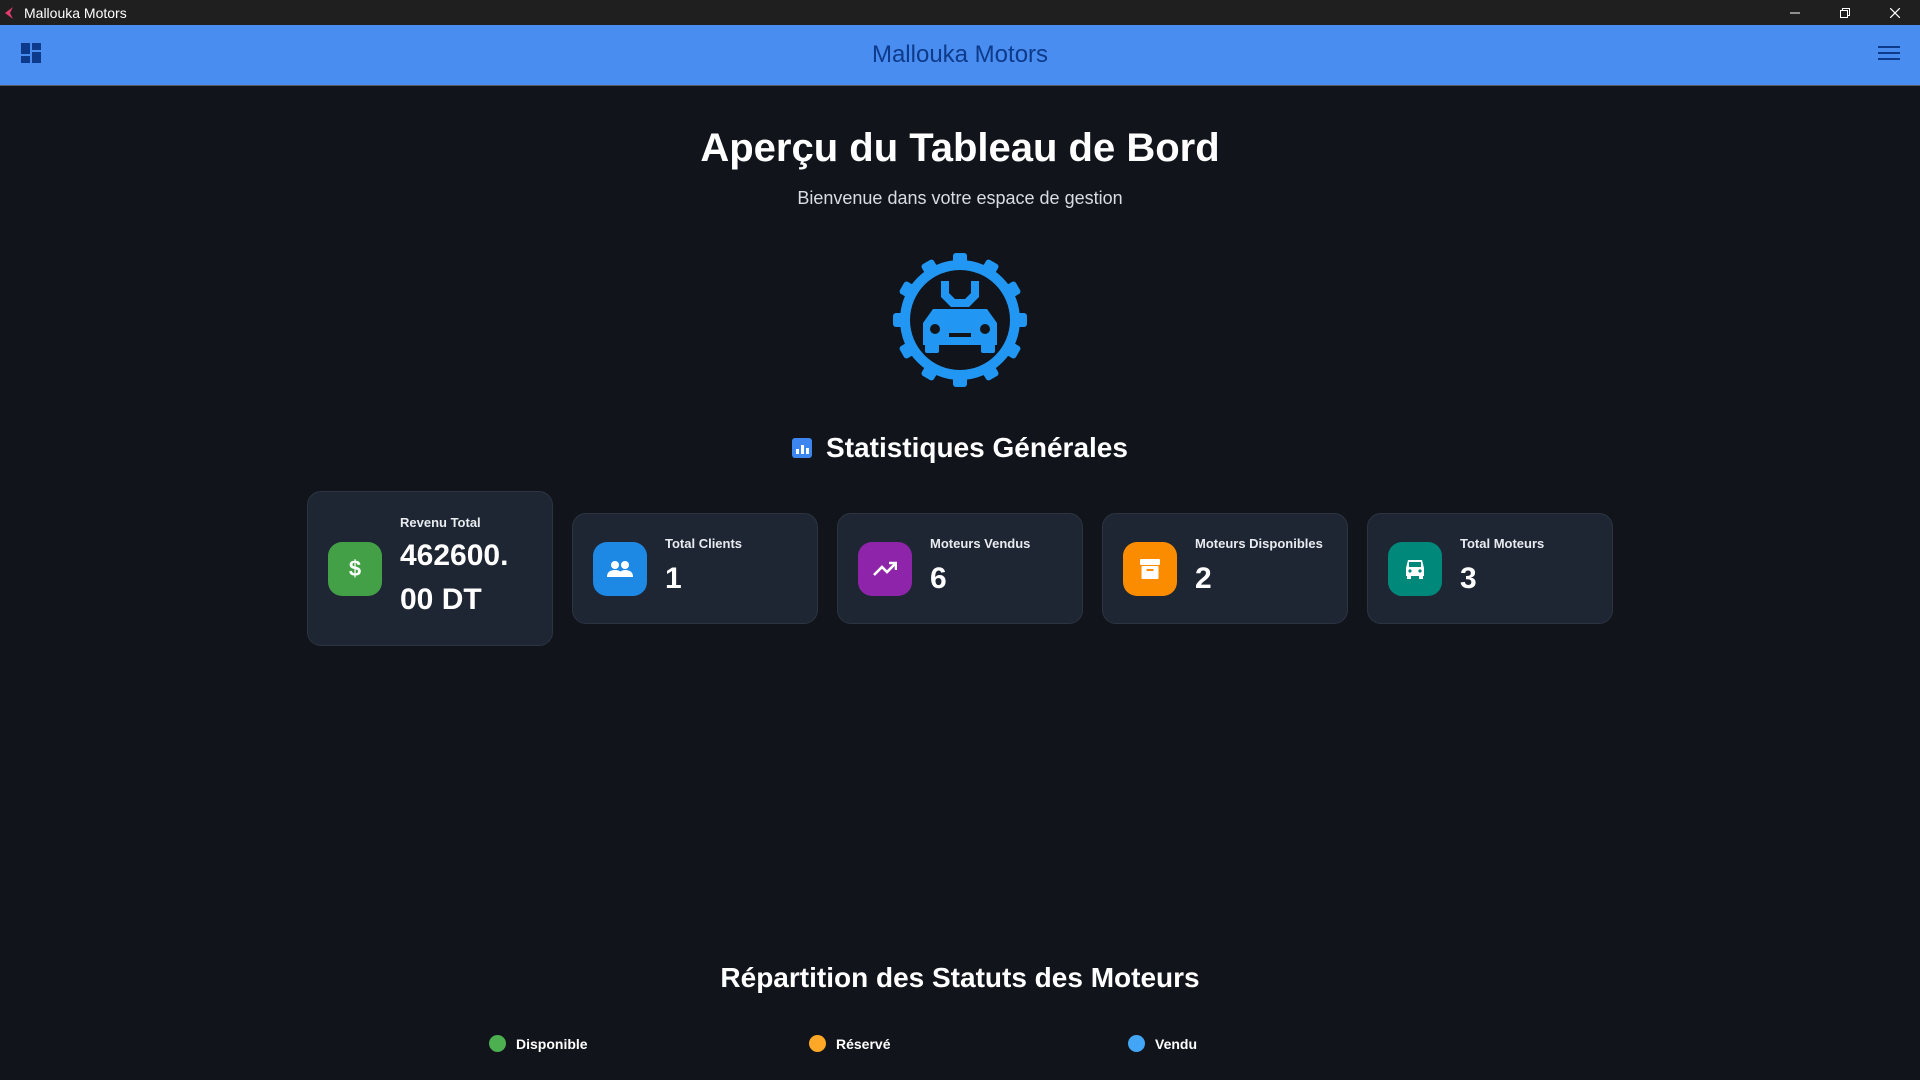 The width and height of the screenshot is (1920, 1080). Describe the element at coordinates (620, 568) in the screenshot. I see `people-icon` at that location.